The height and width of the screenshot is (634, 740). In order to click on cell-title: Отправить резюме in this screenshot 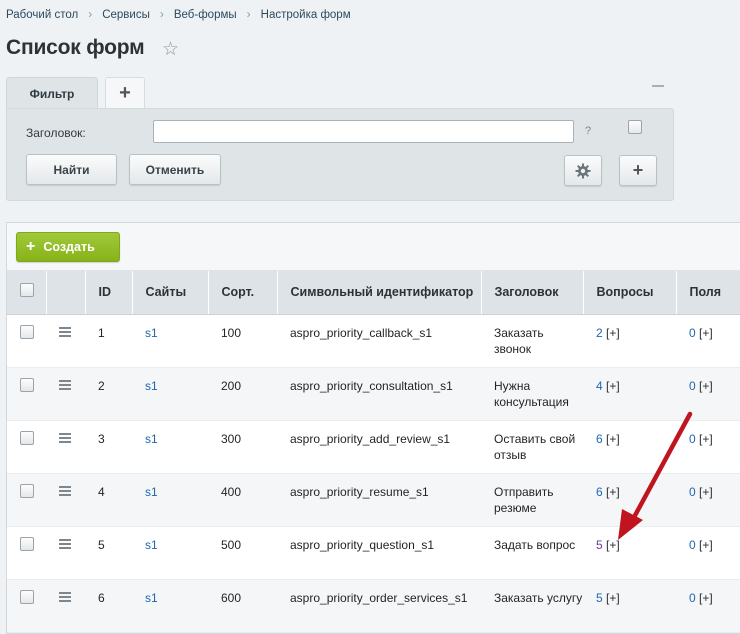, I will do `click(532, 500)`.